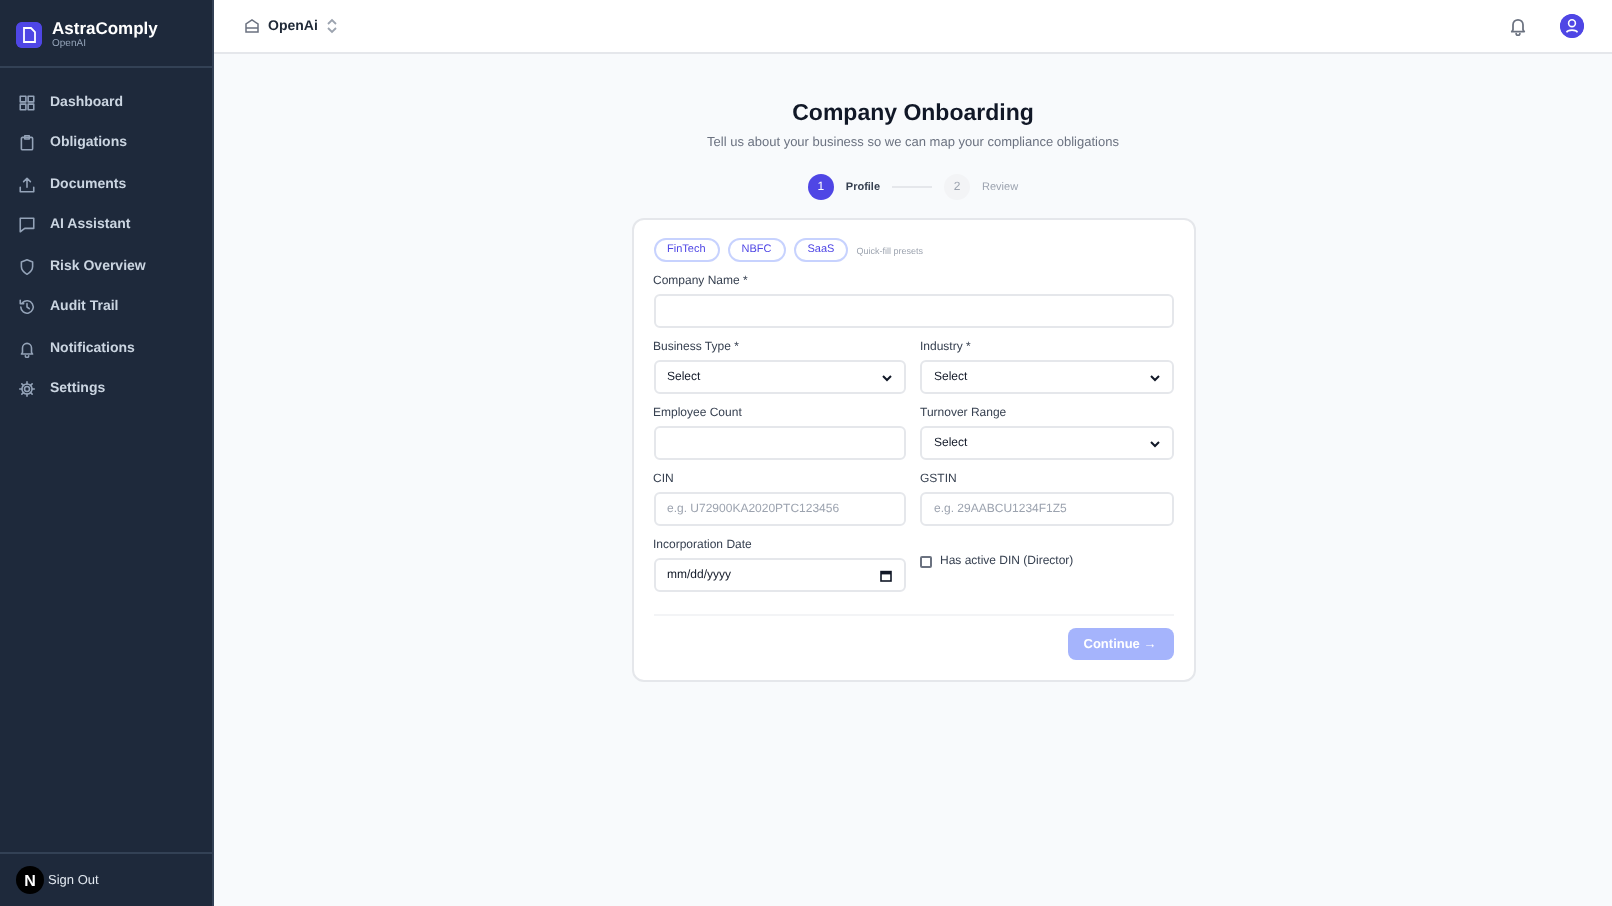 This screenshot has width=1612, height=906. I want to click on chat-icon, so click(27, 225).